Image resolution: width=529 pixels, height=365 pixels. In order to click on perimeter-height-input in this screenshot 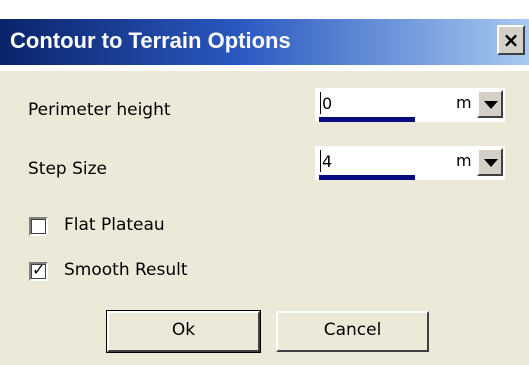, I will do `click(381, 103)`.